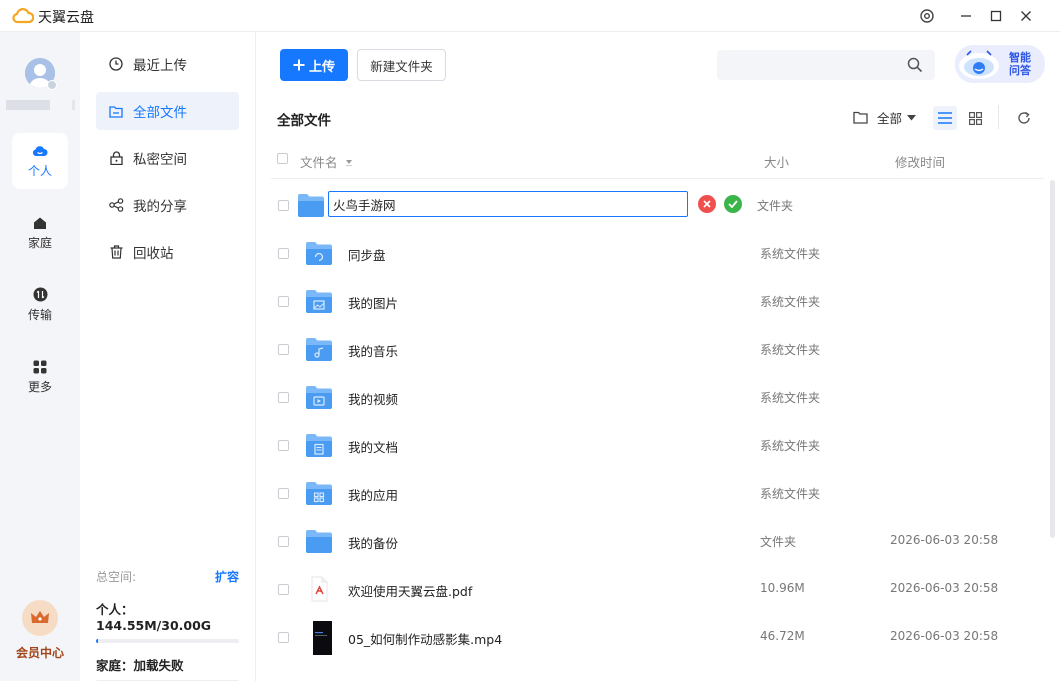 The height and width of the screenshot is (681, 1060). What do you see at coordinates (319, 349) in the screenshot?
I see `music-folder-icon` at bounding box center [319, 349].